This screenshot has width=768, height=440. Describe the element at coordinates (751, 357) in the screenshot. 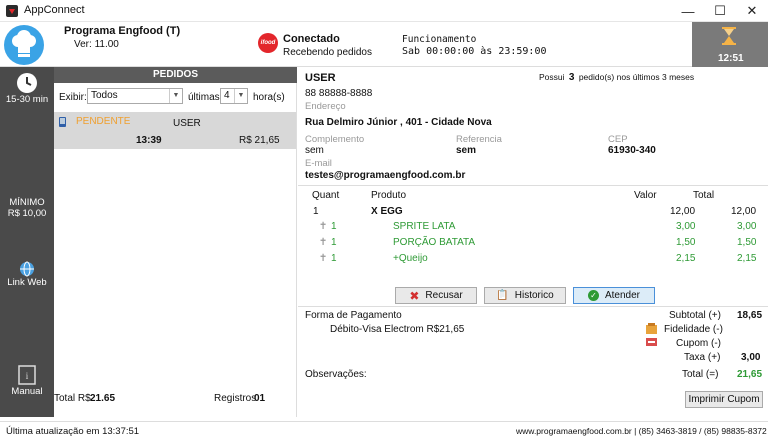

I see `taxa-value: 3,00` at that location.